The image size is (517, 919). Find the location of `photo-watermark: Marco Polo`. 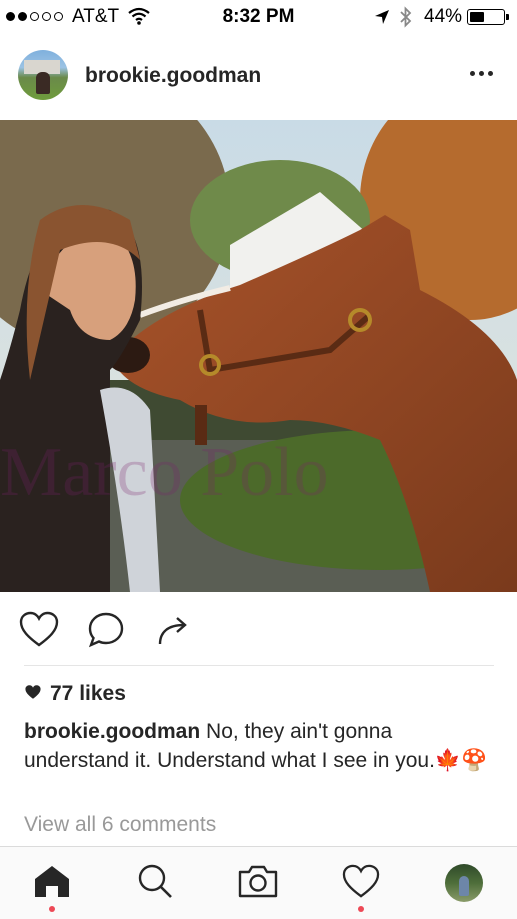

photo-watermark: Marco Polo is located at coordinates (164, 472).